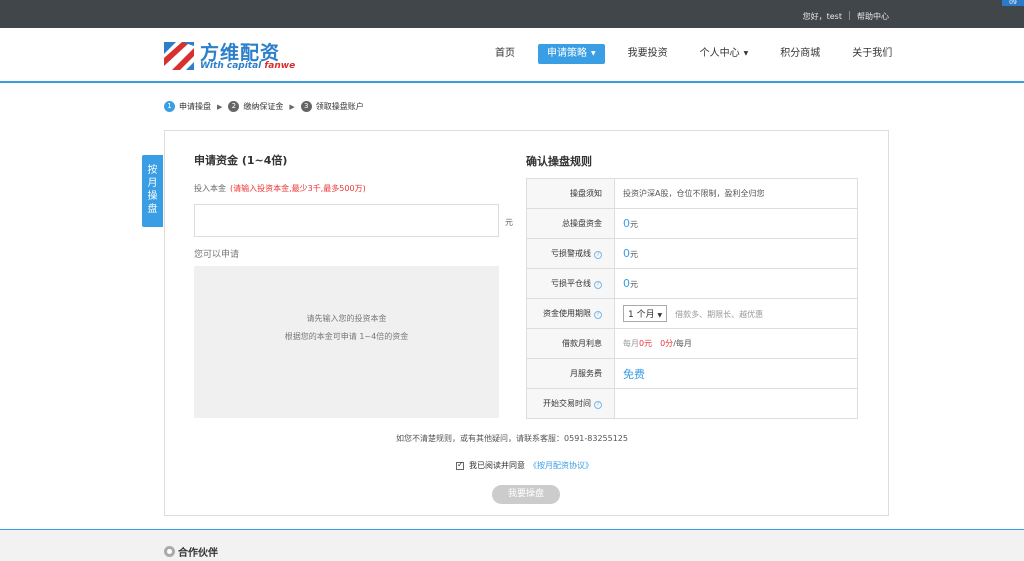  What do you see at coordinates (570, 223) in the screenshot?
I see `total-funds-label: 总操盘资金` at bounding box center [570, 223].